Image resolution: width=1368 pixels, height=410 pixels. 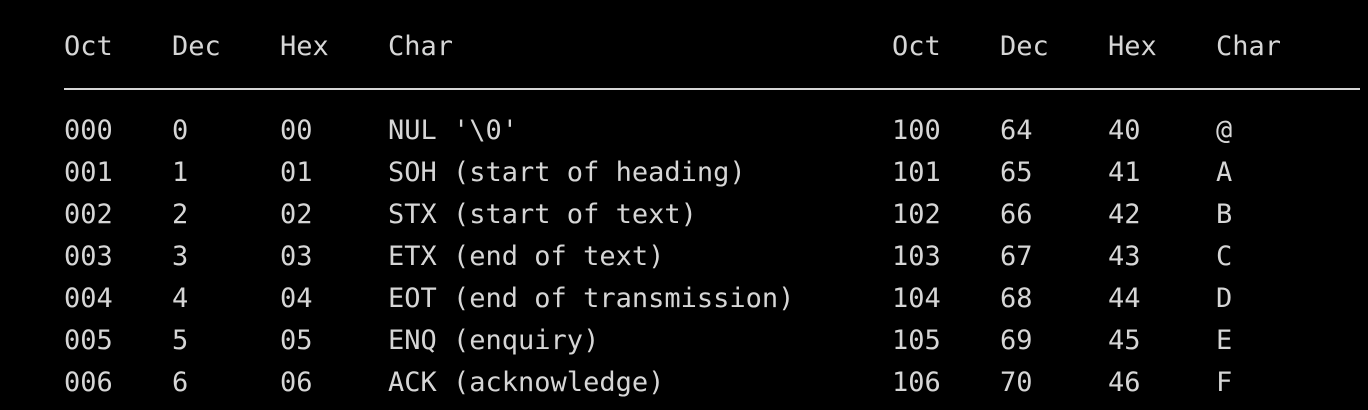 I want to click on oct-cell: 003, so click(x=88, y=256).